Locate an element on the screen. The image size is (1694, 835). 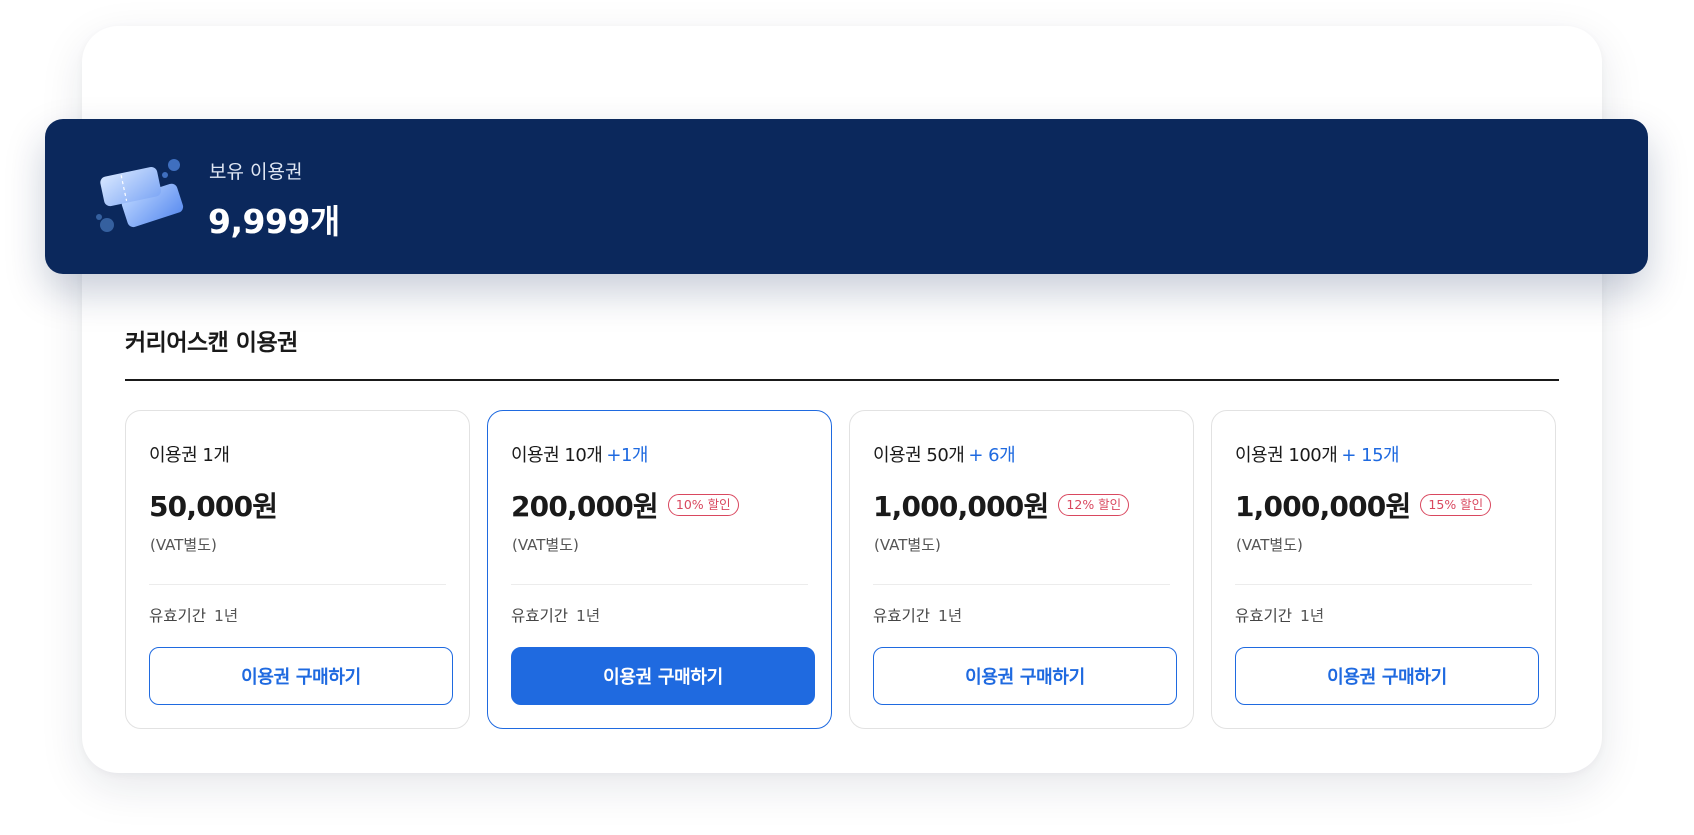
discount-badge: 12% 할인 is located at coordinates (1094, 505).